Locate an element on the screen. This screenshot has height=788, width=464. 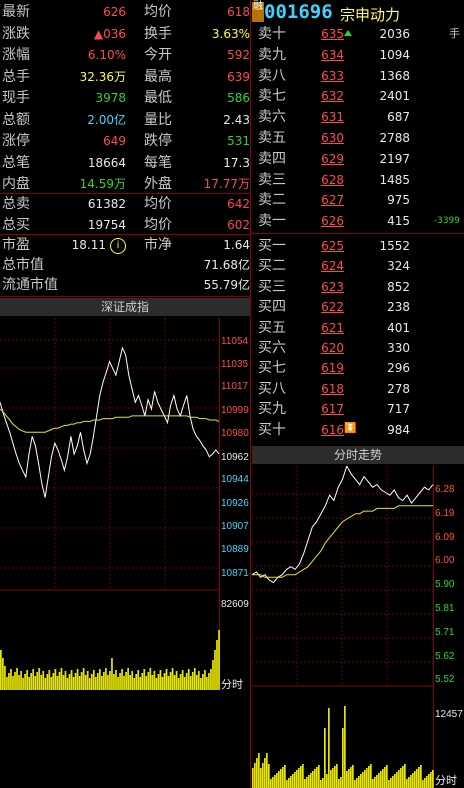
order-price: 619 is located at coordinates (329, 368).